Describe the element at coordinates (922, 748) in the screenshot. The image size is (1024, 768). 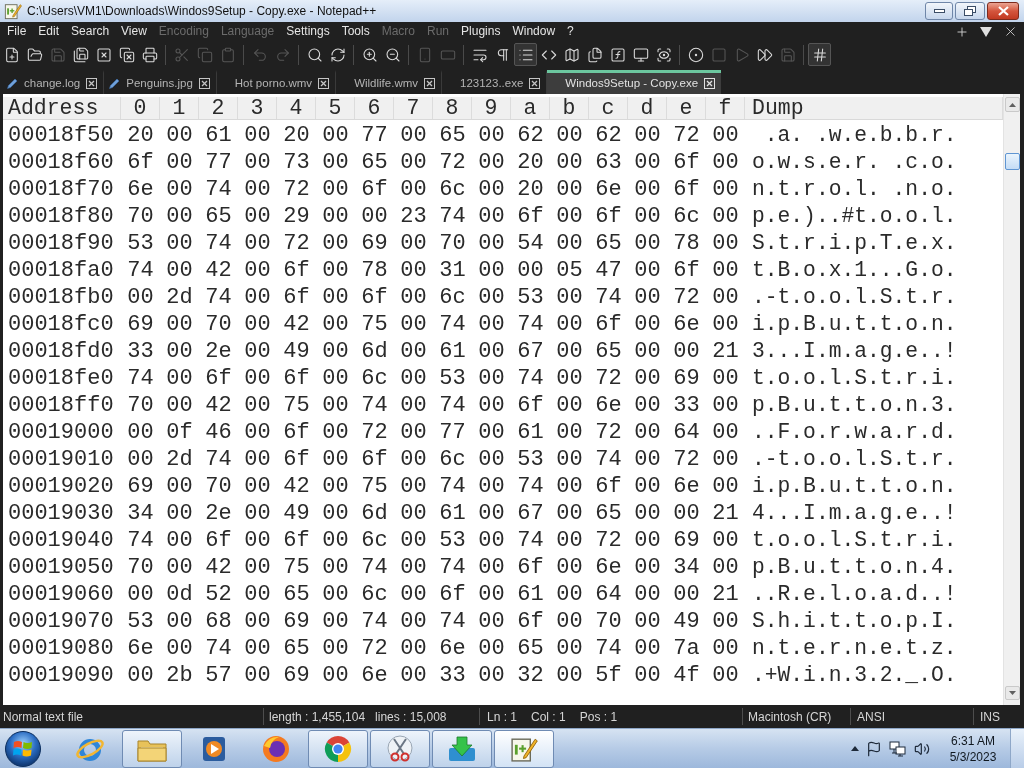
I see `speaker-icon` at that location.